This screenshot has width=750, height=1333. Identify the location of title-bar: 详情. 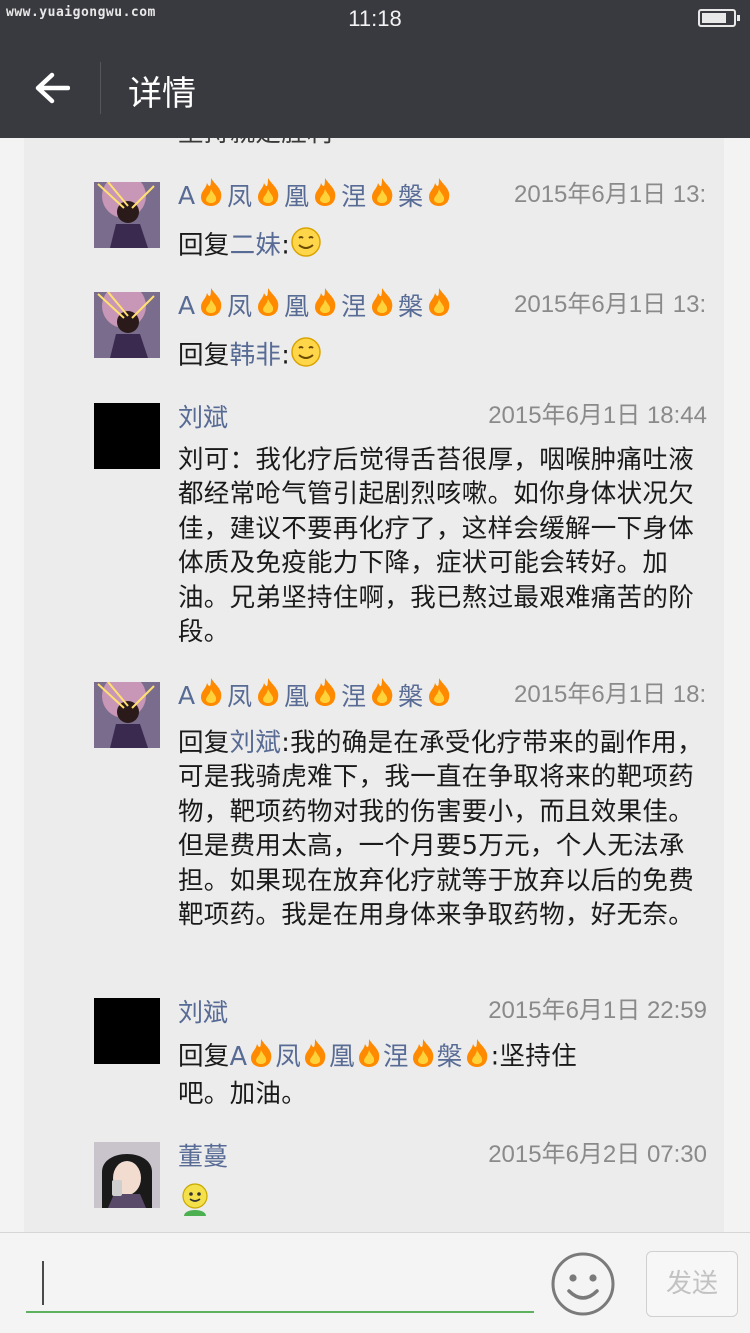
(375, 88).